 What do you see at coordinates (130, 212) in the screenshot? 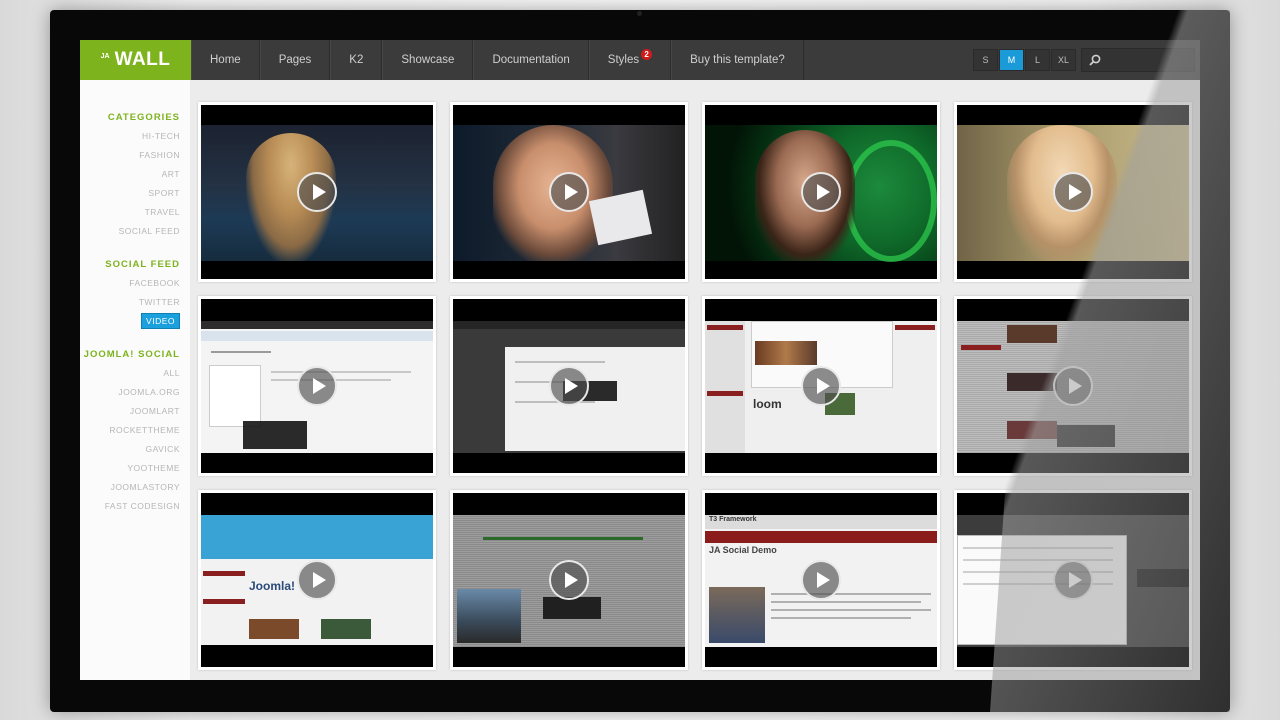
I see `category-travel: TRAVEL` at bounding box center [130, 212].